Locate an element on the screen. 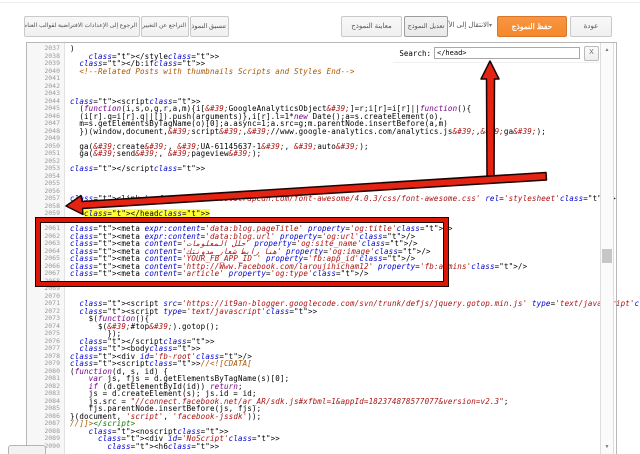 Image resolution: width=640 pixels, height=454 pixels. save-template-button: حفظ النموذج is located at coordinates (532, 26).